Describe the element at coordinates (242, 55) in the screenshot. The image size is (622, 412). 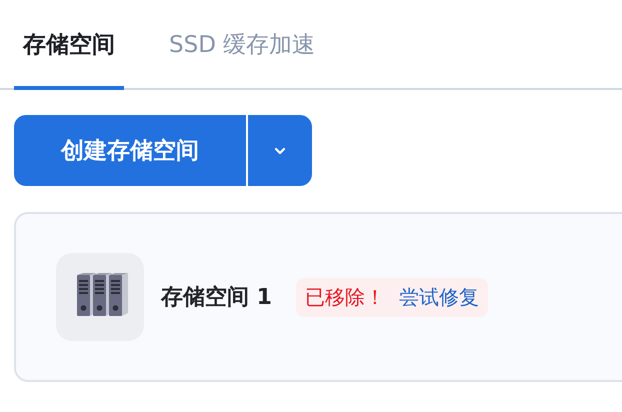
I see `tab: SSD 缓存加速` at that location.